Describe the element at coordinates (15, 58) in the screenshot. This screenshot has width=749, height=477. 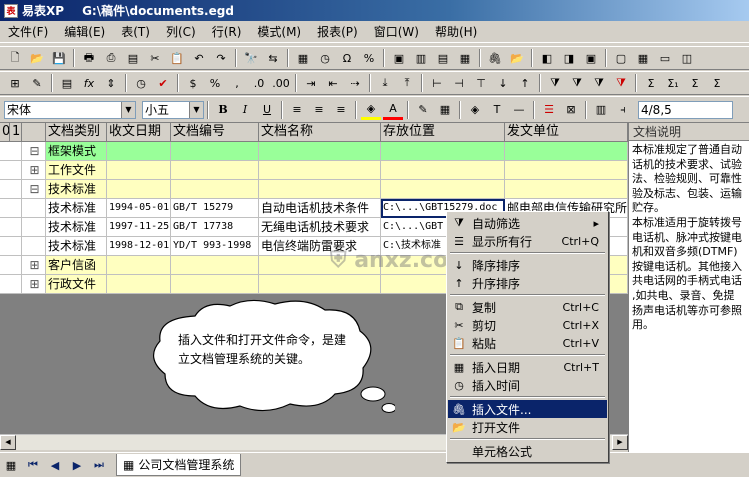
I see `new-file-icon: 🗋` at that location.